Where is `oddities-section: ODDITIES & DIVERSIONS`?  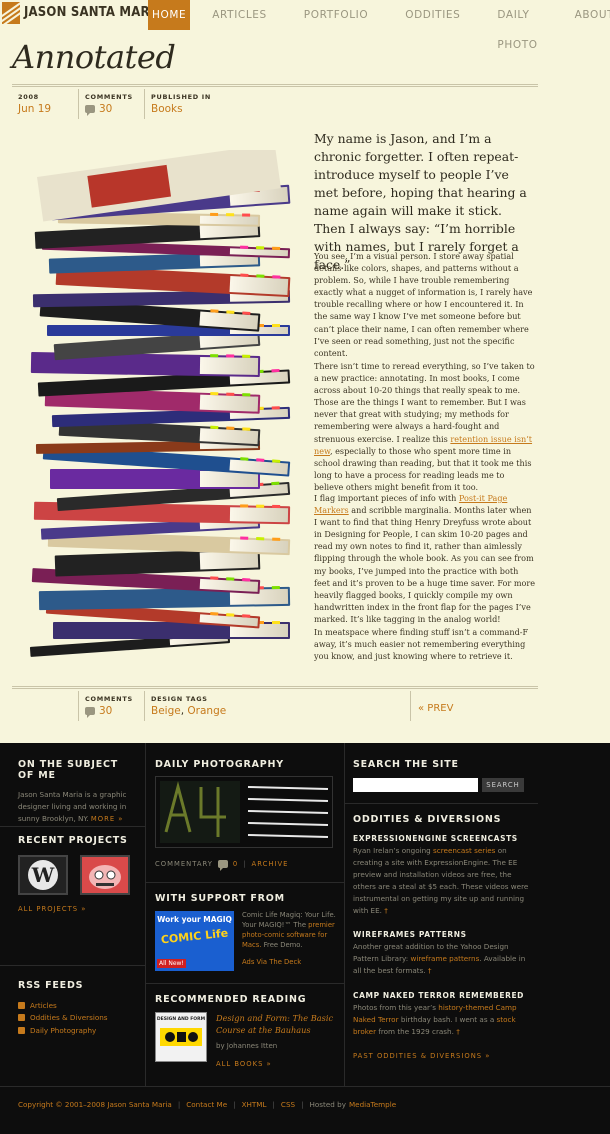 oddities-section: ODDITIES & DIVERSIONS is located at coordinates (443, 819).